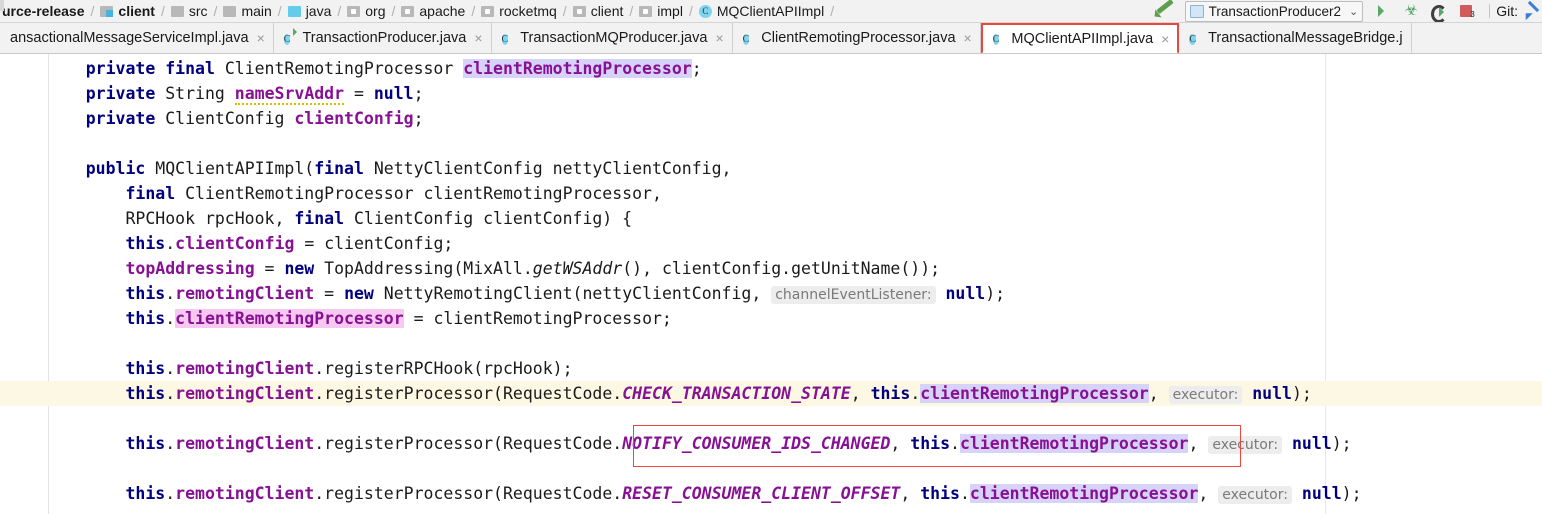 This screenshot has width=1542, height=514. What do you see at coordinates (107, 11) in the screenshot?
I see `module-folder-icon` at bounding box center [107, 11].